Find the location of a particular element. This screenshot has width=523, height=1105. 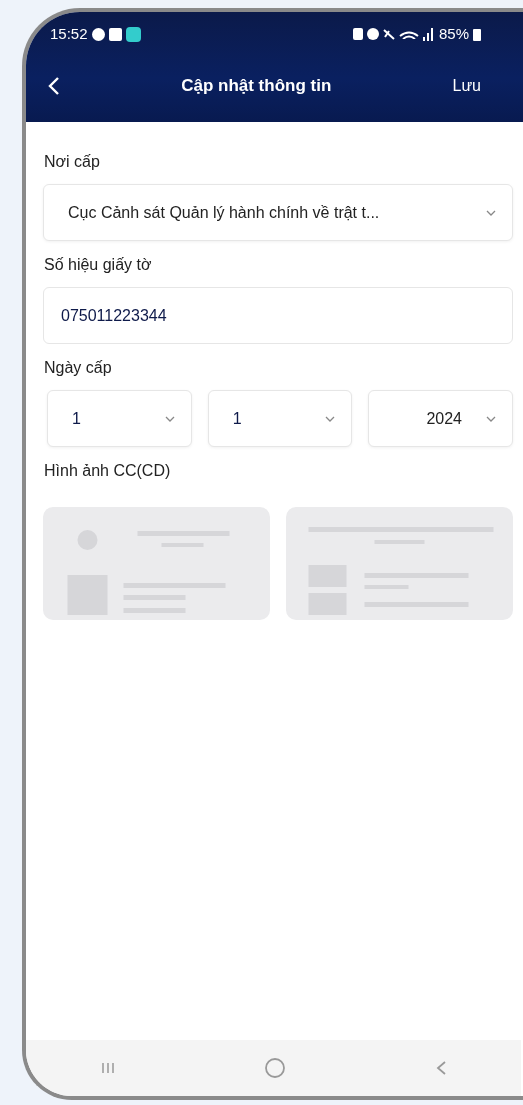

text-input-field: 075011223344 is located at coordinates (278, 315).